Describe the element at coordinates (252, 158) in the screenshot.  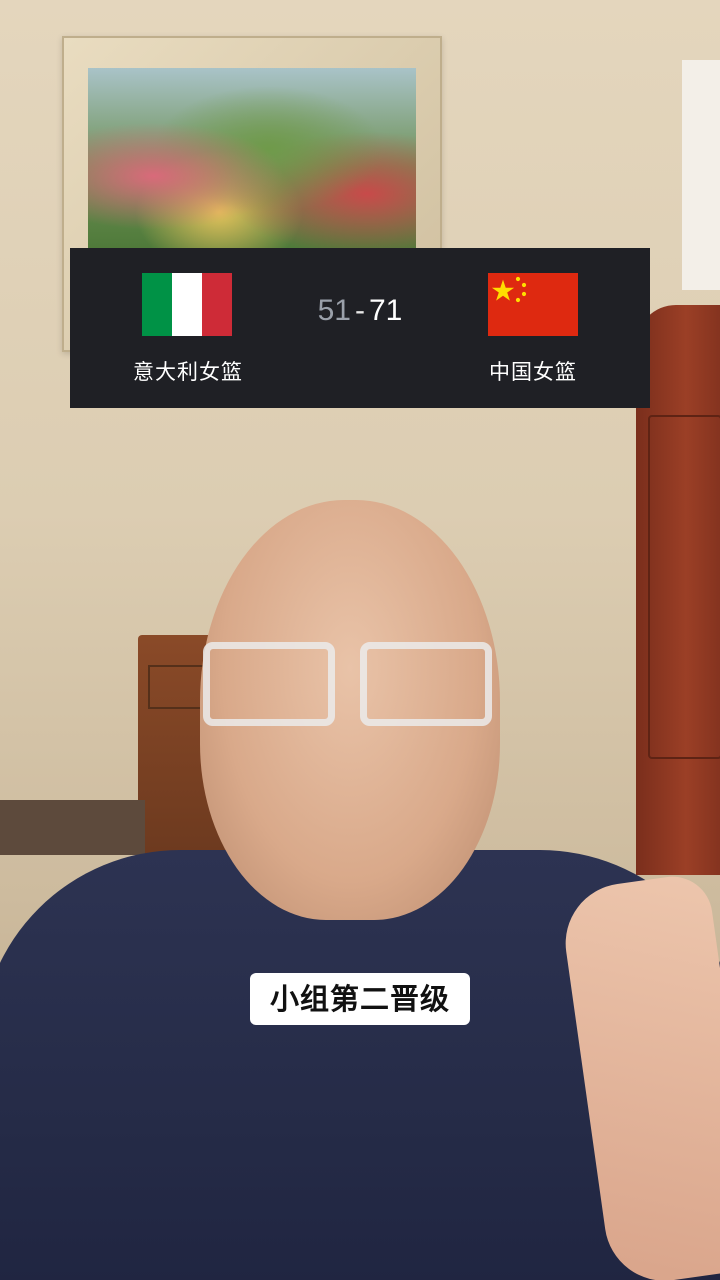
I see `painting-canvas` at that location.